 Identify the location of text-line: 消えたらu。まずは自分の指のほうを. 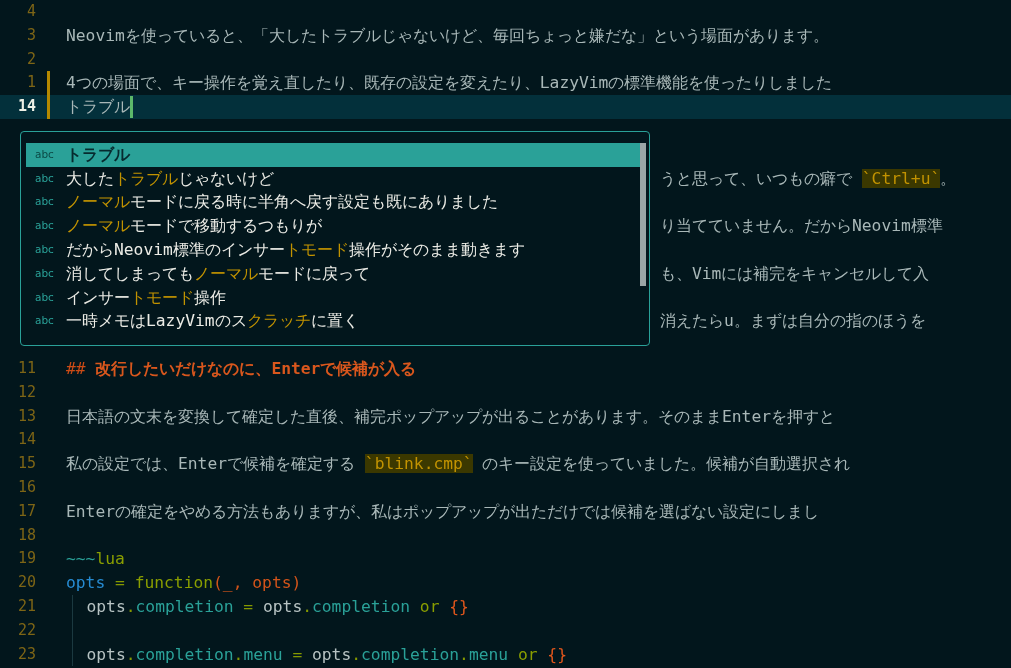
(793, 321).